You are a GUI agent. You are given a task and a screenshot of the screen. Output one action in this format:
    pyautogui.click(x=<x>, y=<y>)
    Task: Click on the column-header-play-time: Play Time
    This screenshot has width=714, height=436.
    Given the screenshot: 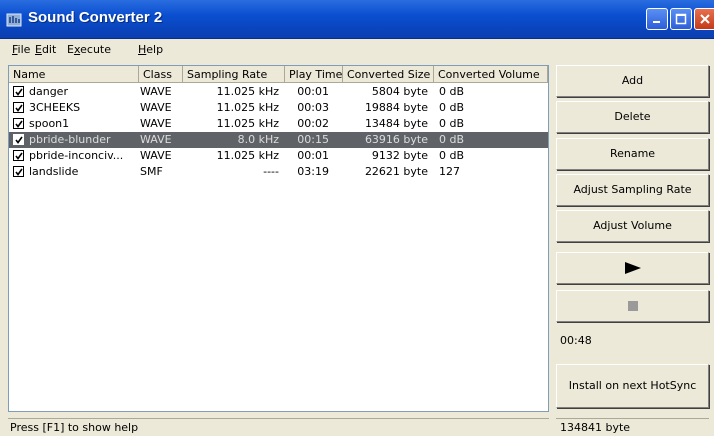 What is the action you would take?
    pyautogui.click(x=314, y=74)
    